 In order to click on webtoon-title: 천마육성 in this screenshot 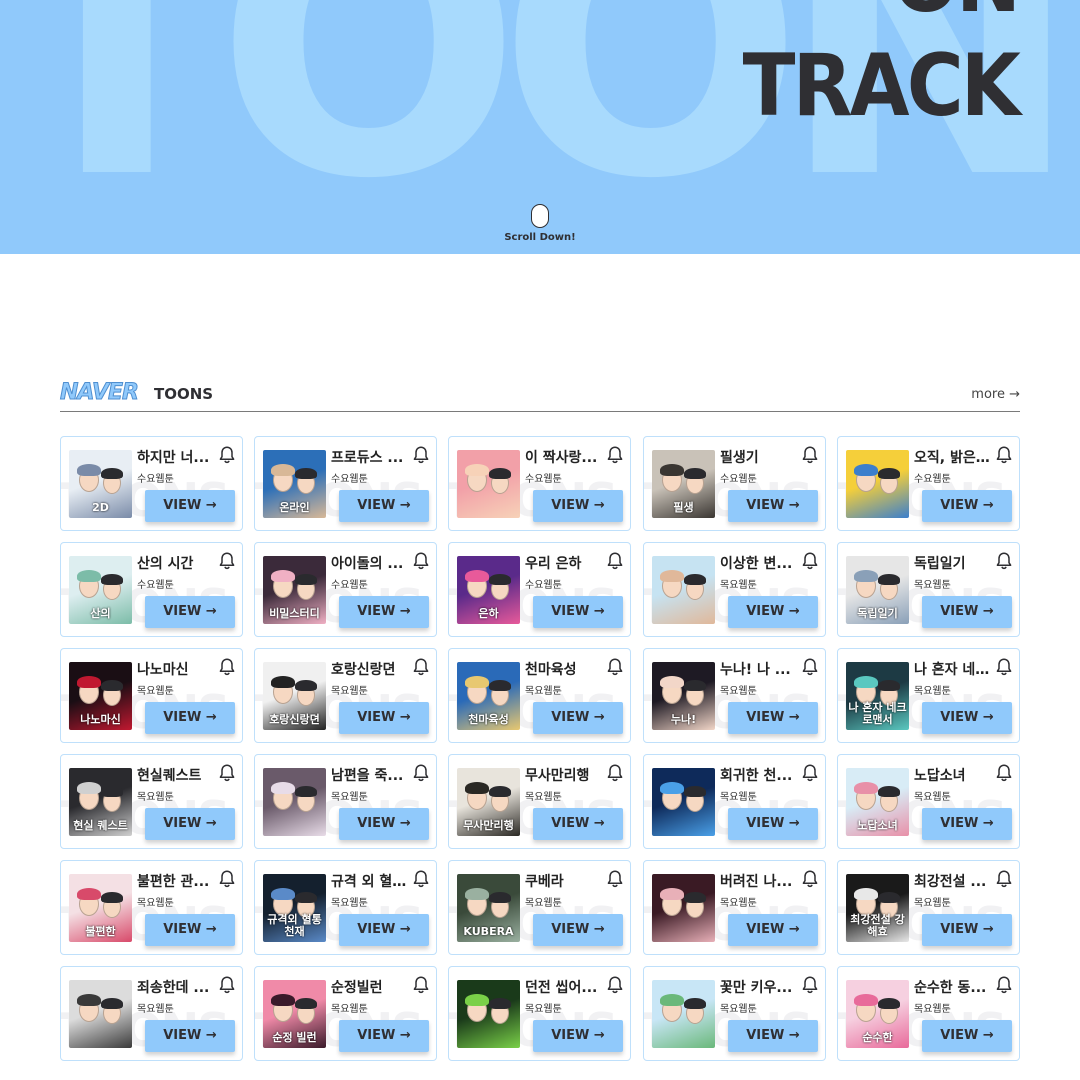, I will do `click(563, 669)`.